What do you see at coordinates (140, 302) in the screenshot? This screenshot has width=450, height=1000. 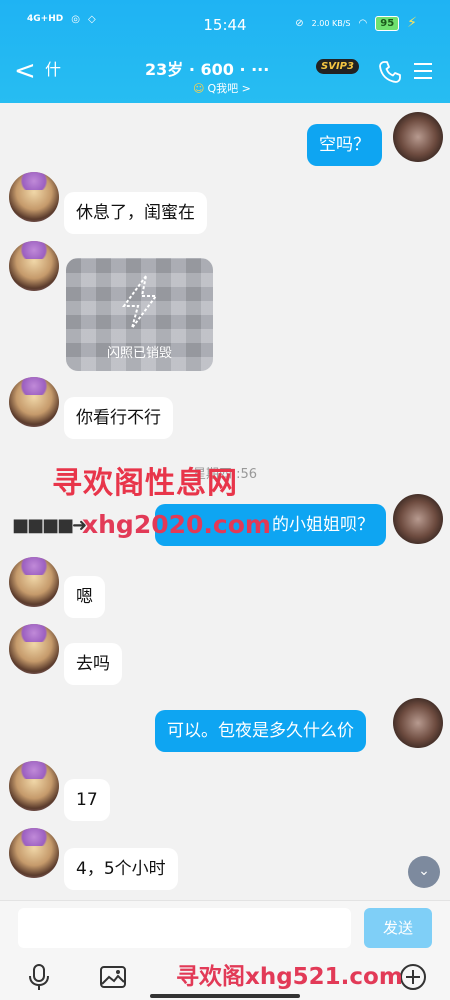 I see `flash-icon` at bounding box center [140, 302].